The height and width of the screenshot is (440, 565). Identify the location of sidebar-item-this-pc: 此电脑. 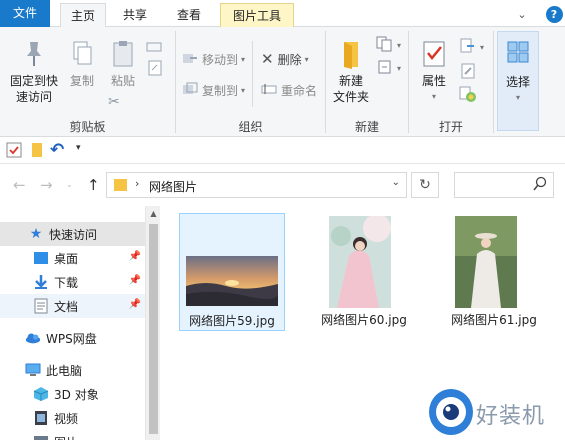
(72, 370).